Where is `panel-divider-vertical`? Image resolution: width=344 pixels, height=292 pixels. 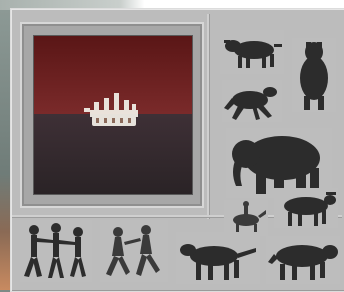
panel-divider-vertical is located at coordinates (208, 116).